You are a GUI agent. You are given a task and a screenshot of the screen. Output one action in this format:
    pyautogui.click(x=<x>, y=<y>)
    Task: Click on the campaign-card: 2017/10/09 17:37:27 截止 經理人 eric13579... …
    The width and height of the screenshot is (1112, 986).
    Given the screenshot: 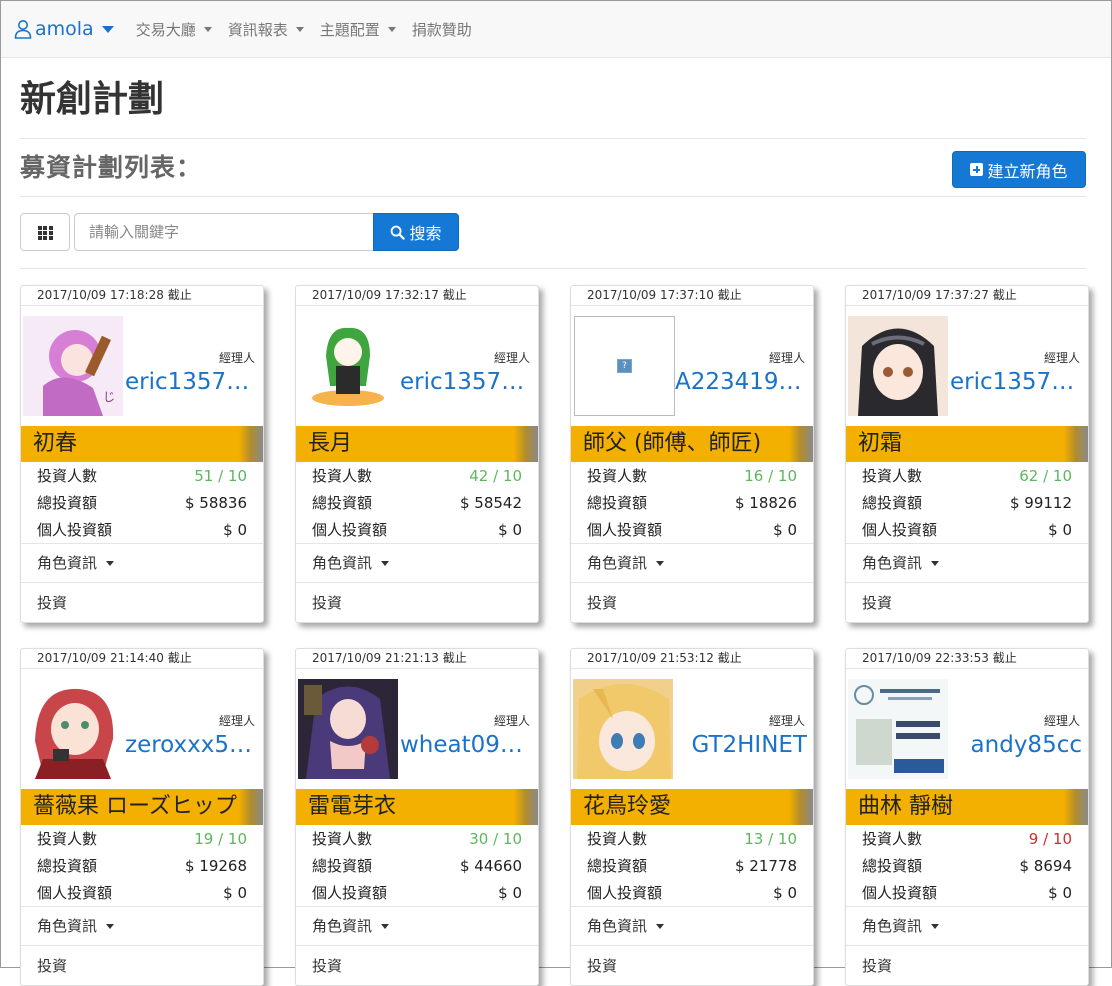 What is the action you would take?
    pyautogui.click(x=967, y=454)
    